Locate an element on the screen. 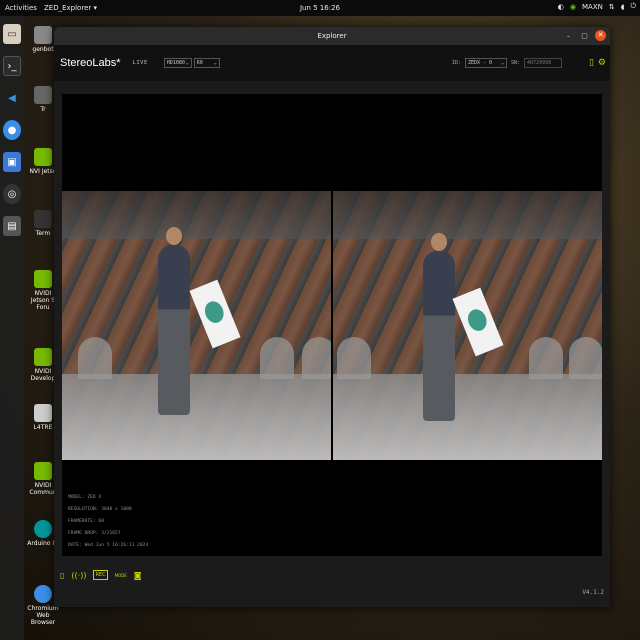  toolbar-icons: ▯ ⚙ is located at coordinates (597, 63).